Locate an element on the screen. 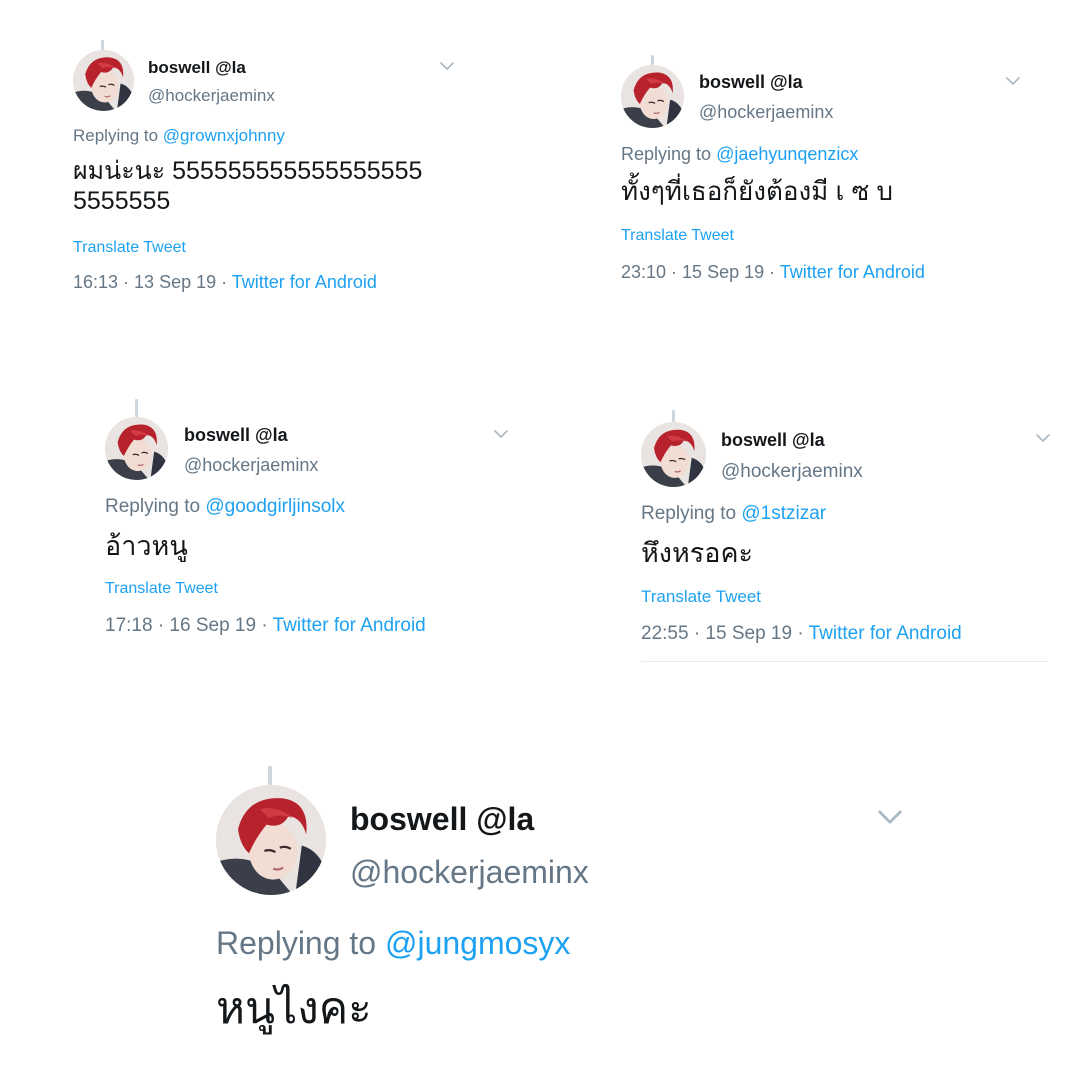 The image size is (1080, 1080). replying-to: Replying to @goodgirljinsolx is located at coordinates (225, 507).